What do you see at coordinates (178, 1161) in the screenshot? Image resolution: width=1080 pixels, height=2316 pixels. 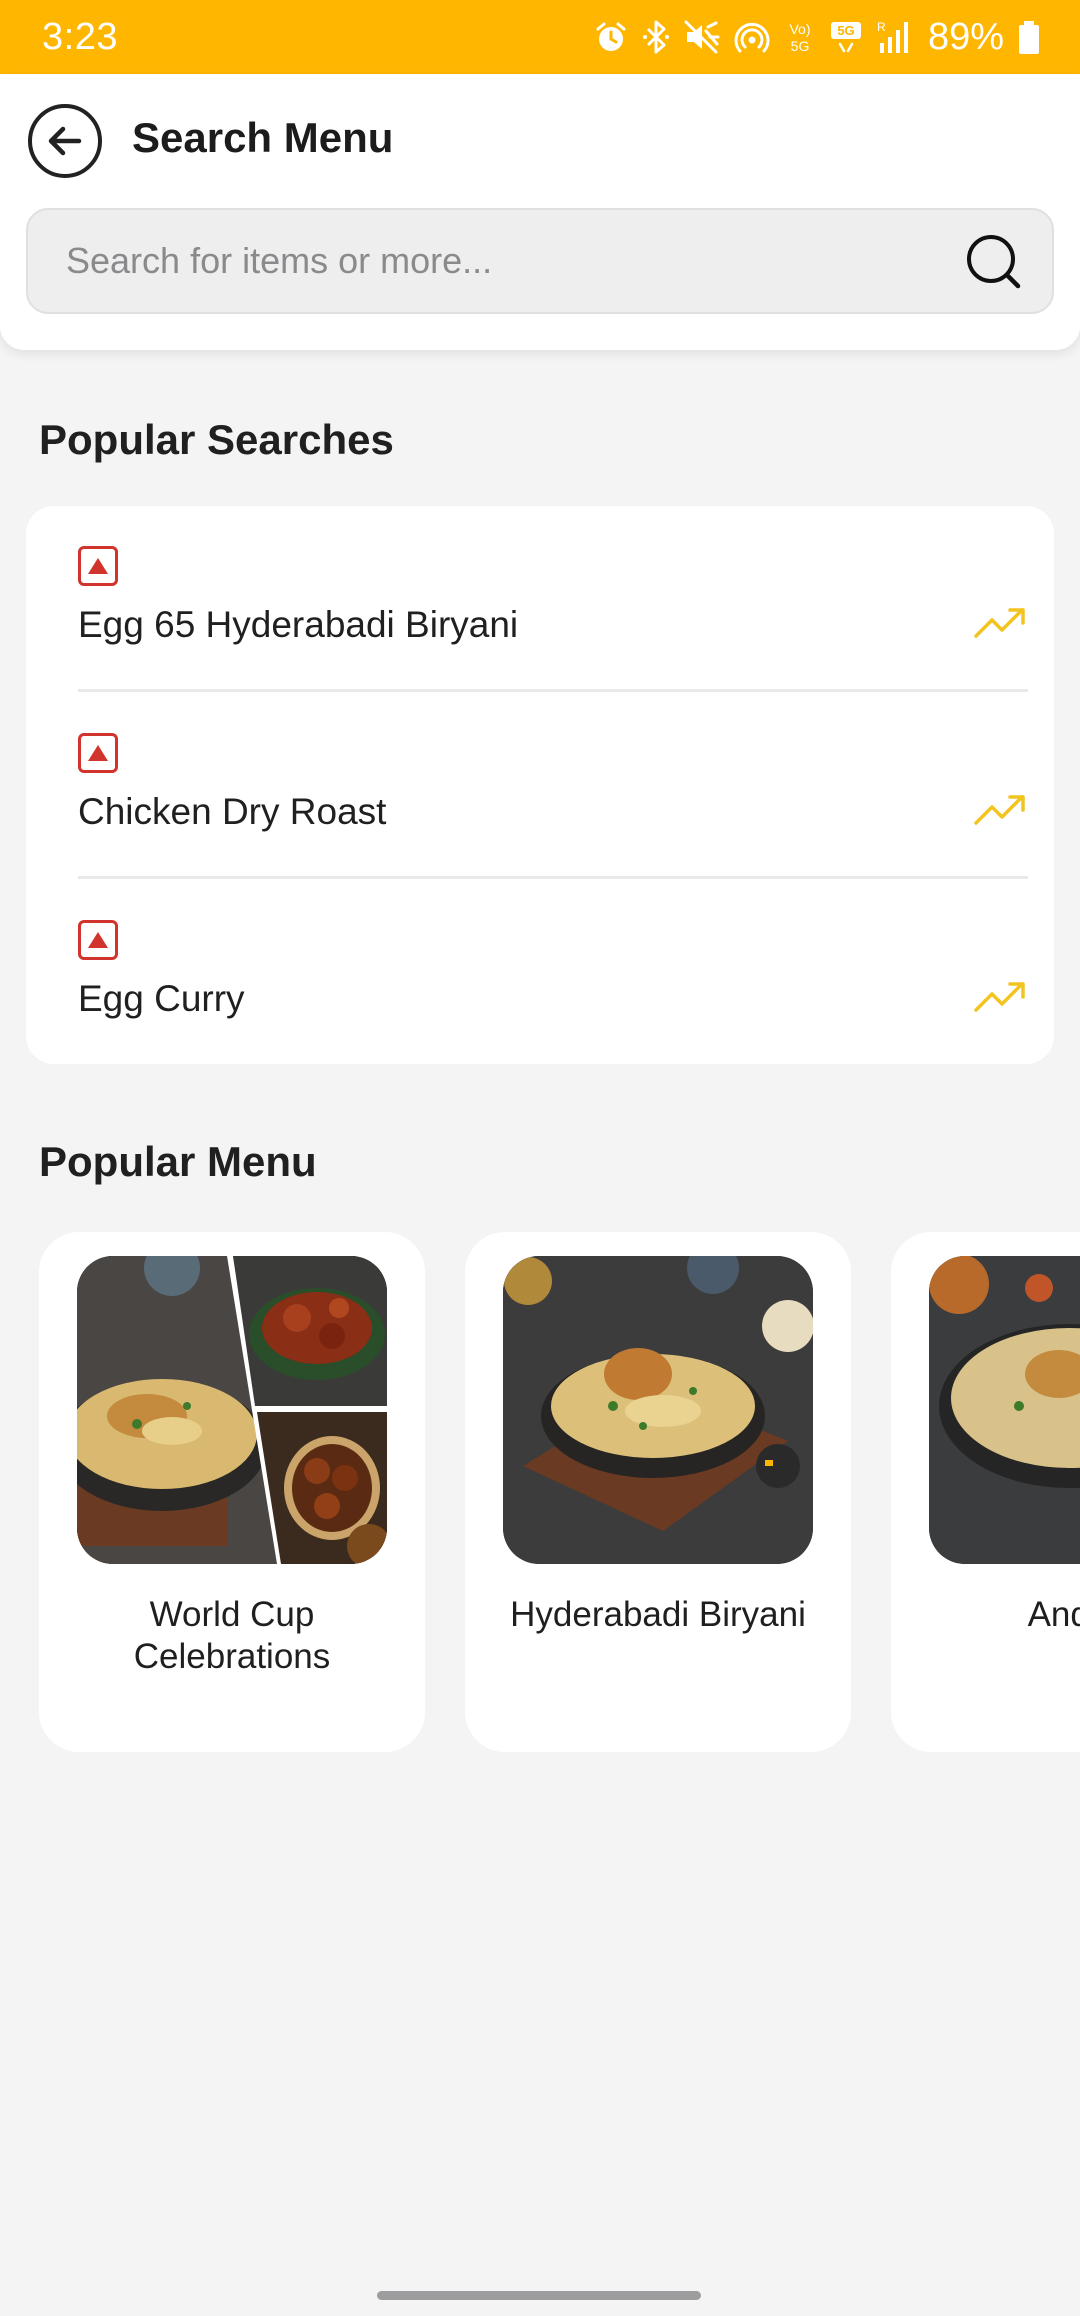 I see `popular-menu-heading: Popular Menu` at bounding box center [178, 1161].